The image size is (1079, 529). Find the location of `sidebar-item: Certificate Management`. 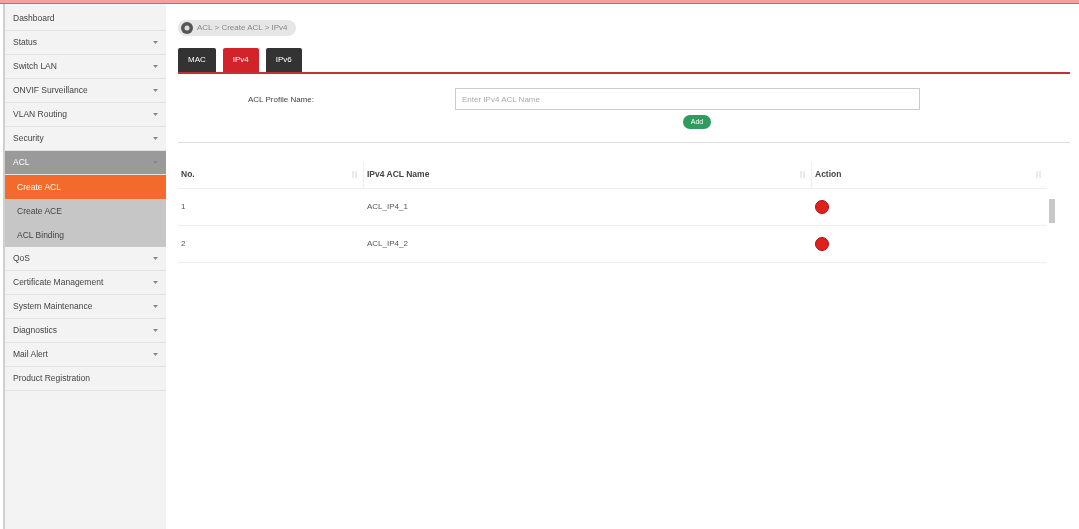

sidebar-item: Certificate Management is located at coordinates (85, 283).